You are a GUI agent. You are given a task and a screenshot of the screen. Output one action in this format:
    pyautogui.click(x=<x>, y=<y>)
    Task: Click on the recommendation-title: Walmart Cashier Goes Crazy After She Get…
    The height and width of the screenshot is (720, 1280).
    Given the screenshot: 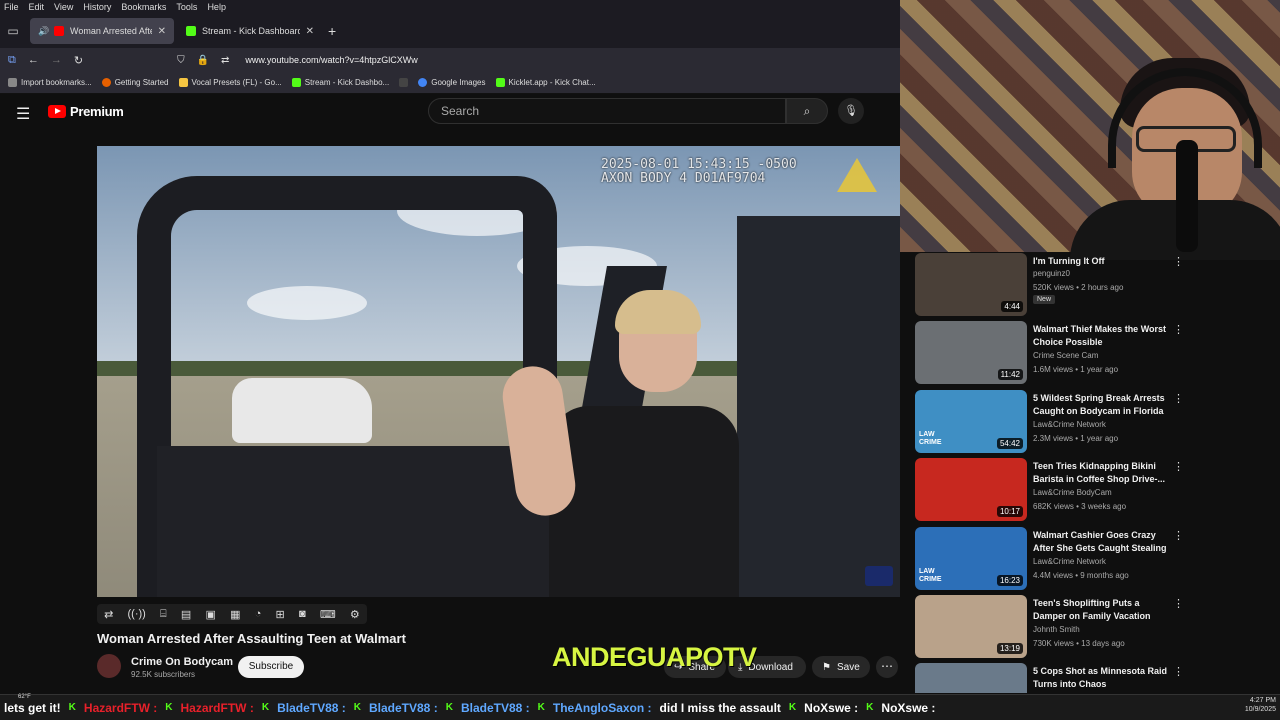 What is the action you would take?
    pyautogui.click(x=1102, y=542)
    